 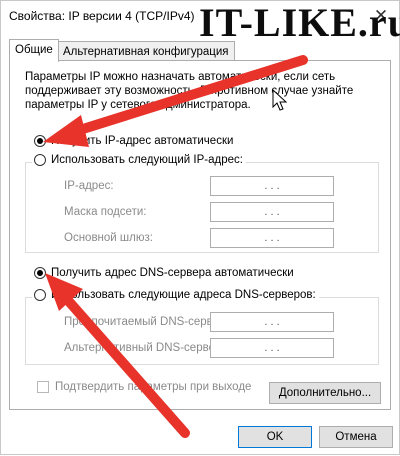 I want to click on validate-option: Подтвердить параметры при выходе, so click(x=144, y=387).